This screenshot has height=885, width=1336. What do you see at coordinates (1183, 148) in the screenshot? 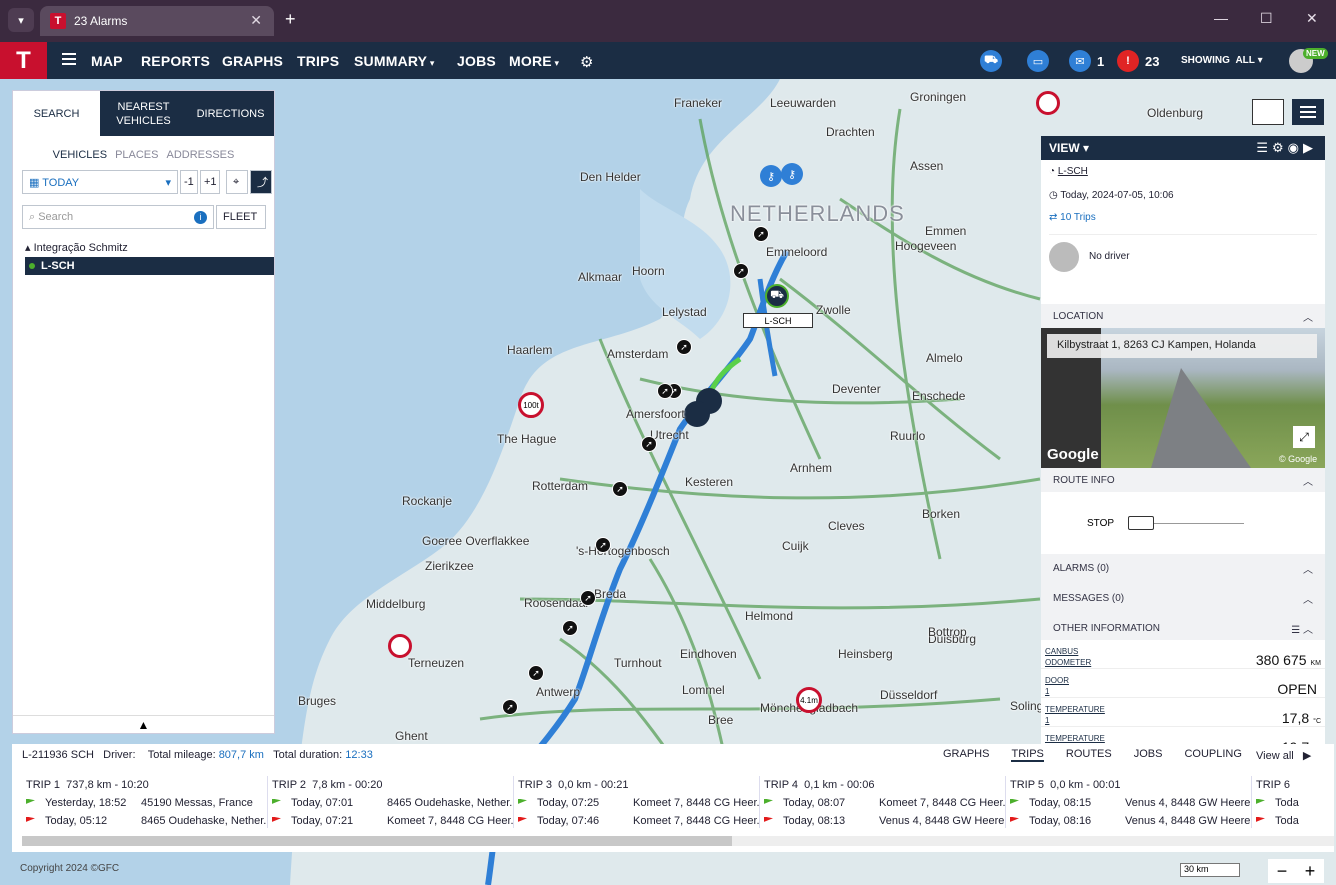
I see `view-header: VIEW ▾ ☰⚙◉▶` at bounding box center [1183, 148].